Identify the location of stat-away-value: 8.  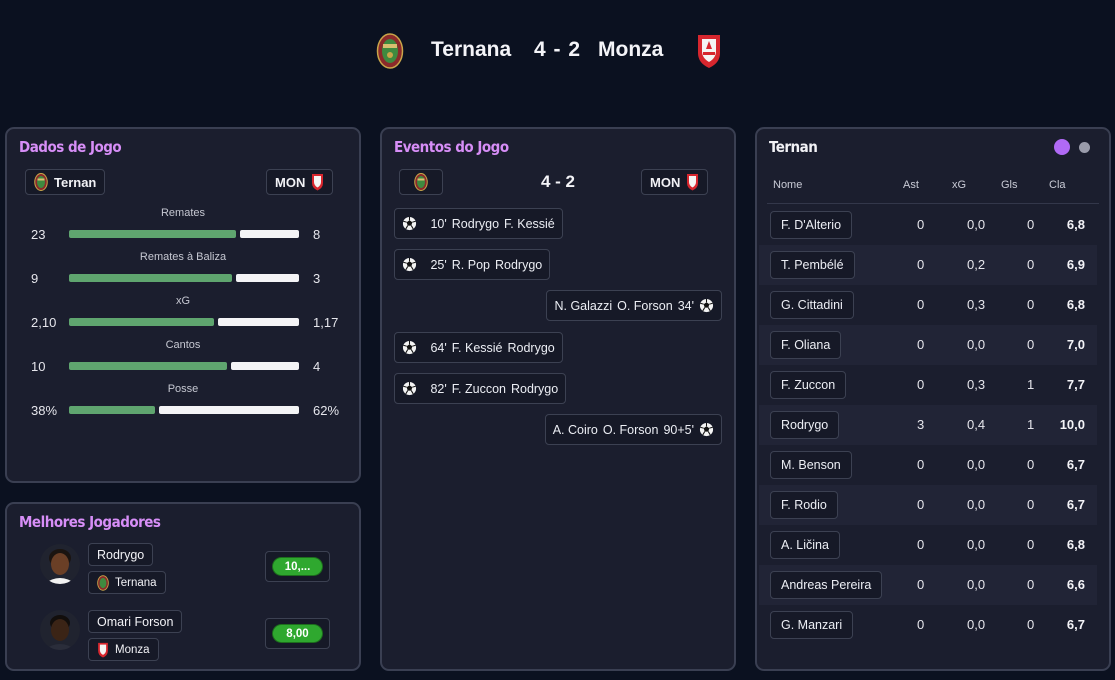
(317, 234).